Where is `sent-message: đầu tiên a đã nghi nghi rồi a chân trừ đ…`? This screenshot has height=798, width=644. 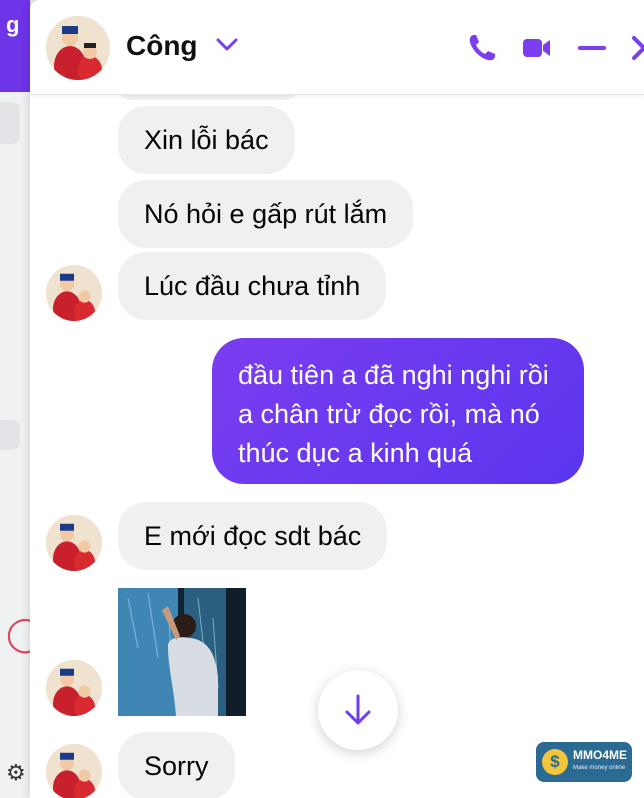
sent-message: đầu tiên a đã nghi nghi rồi a chân trừ đ… is located at coordinates (398, 411).